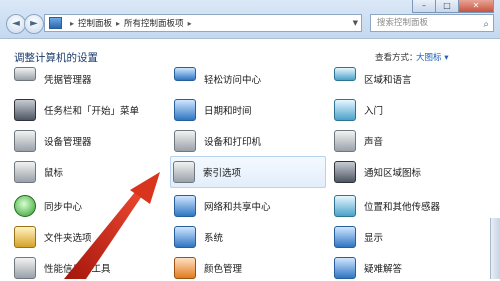  I want to click on region-language-icon, so click(345, 74).